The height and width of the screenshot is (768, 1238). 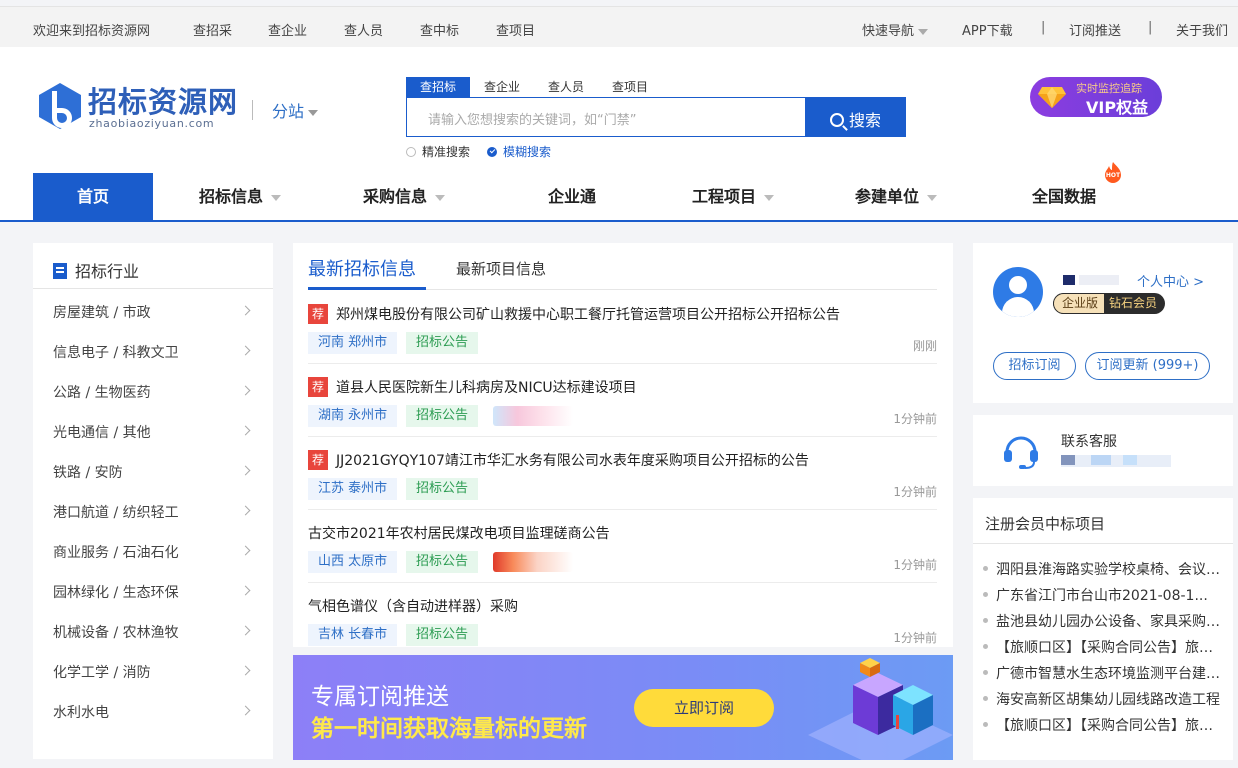 I want to click on bid-row: 气相色谱仪（含自动进样器）采购 吉林 长春市 招标公告 1分钟前, so click(x=622, y=619).